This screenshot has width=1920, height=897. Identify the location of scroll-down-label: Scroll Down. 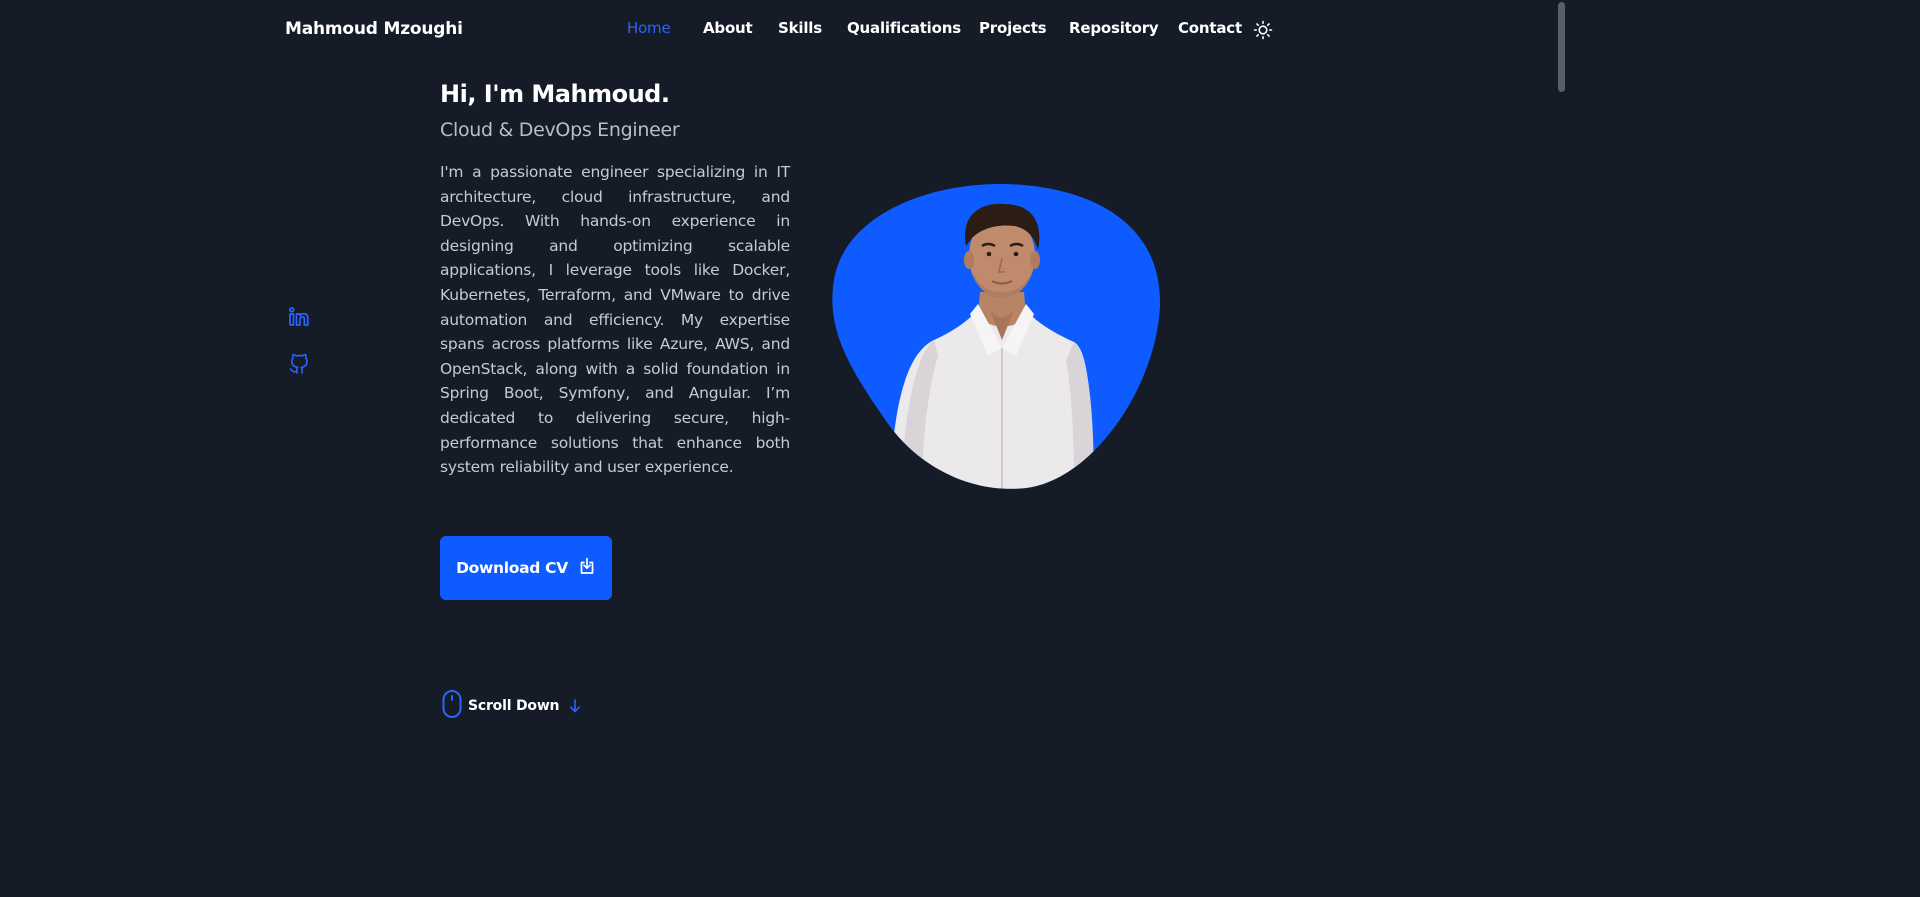
(514, 706).